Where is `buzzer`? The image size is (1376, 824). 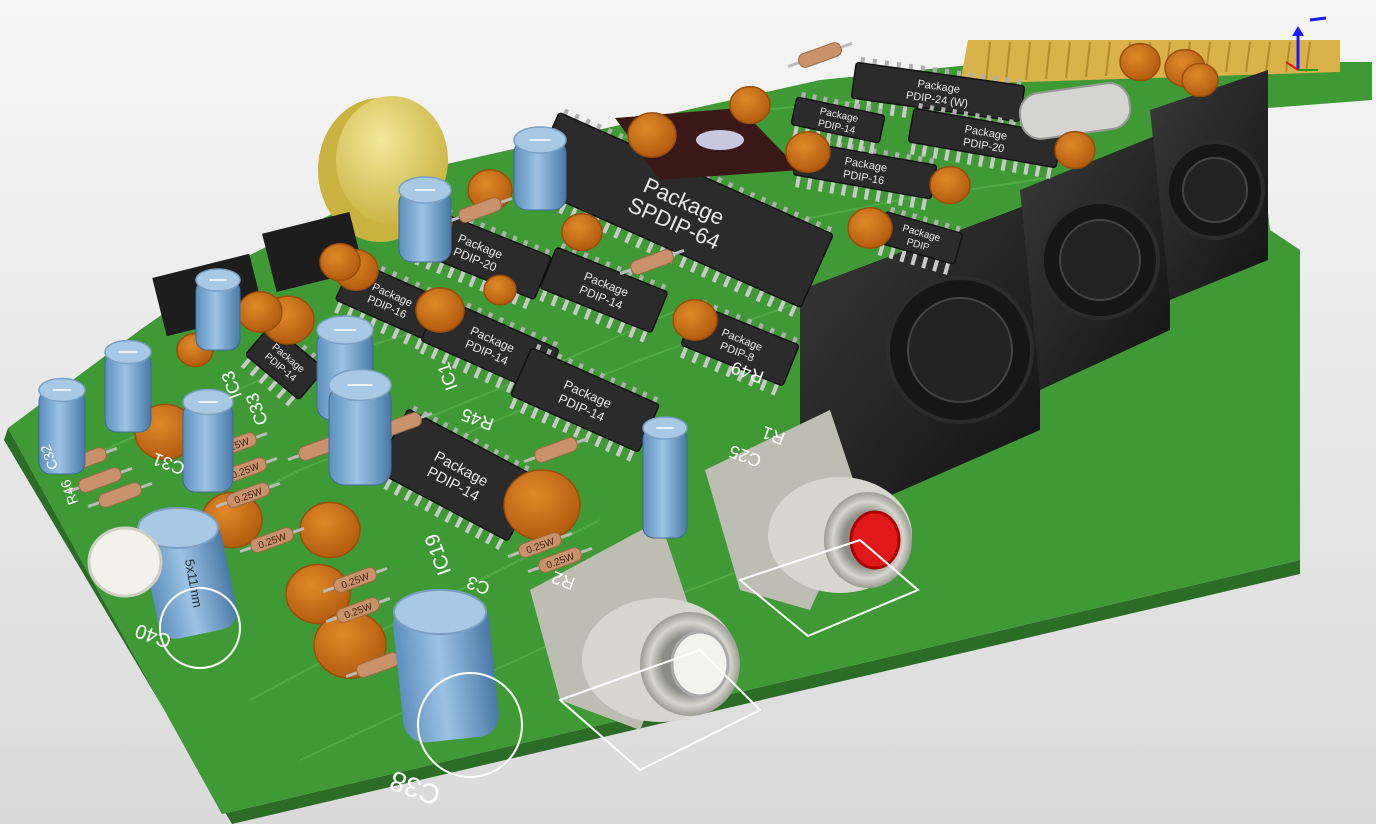
buzzer is located at coordinates (125, 562).